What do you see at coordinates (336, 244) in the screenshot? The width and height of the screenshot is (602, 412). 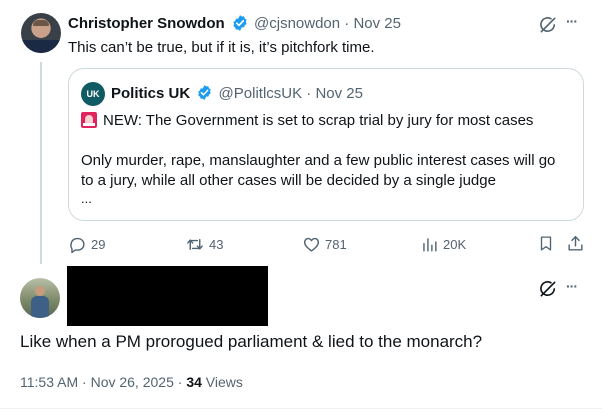 I see `like-count: 781` at bounding box center [336, 244].